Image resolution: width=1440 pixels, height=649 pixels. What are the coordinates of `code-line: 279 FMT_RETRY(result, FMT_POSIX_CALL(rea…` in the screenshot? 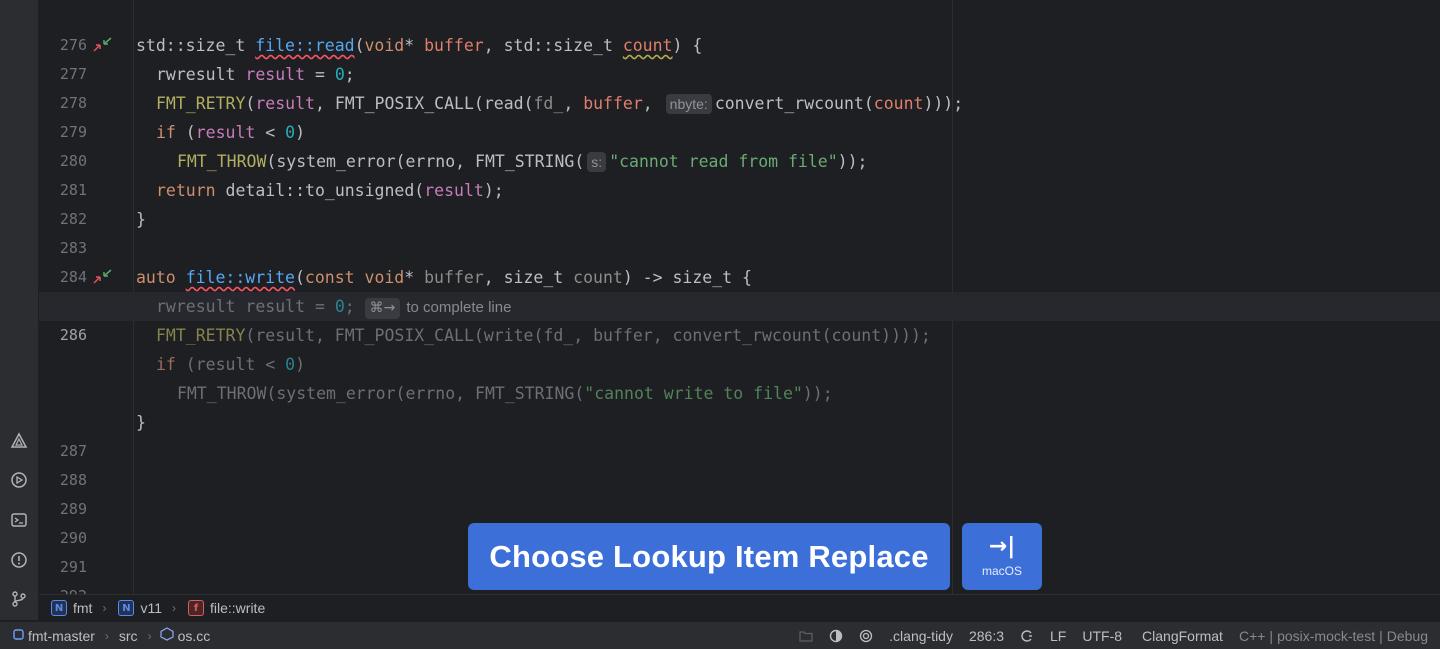 It's located at (739, 115).